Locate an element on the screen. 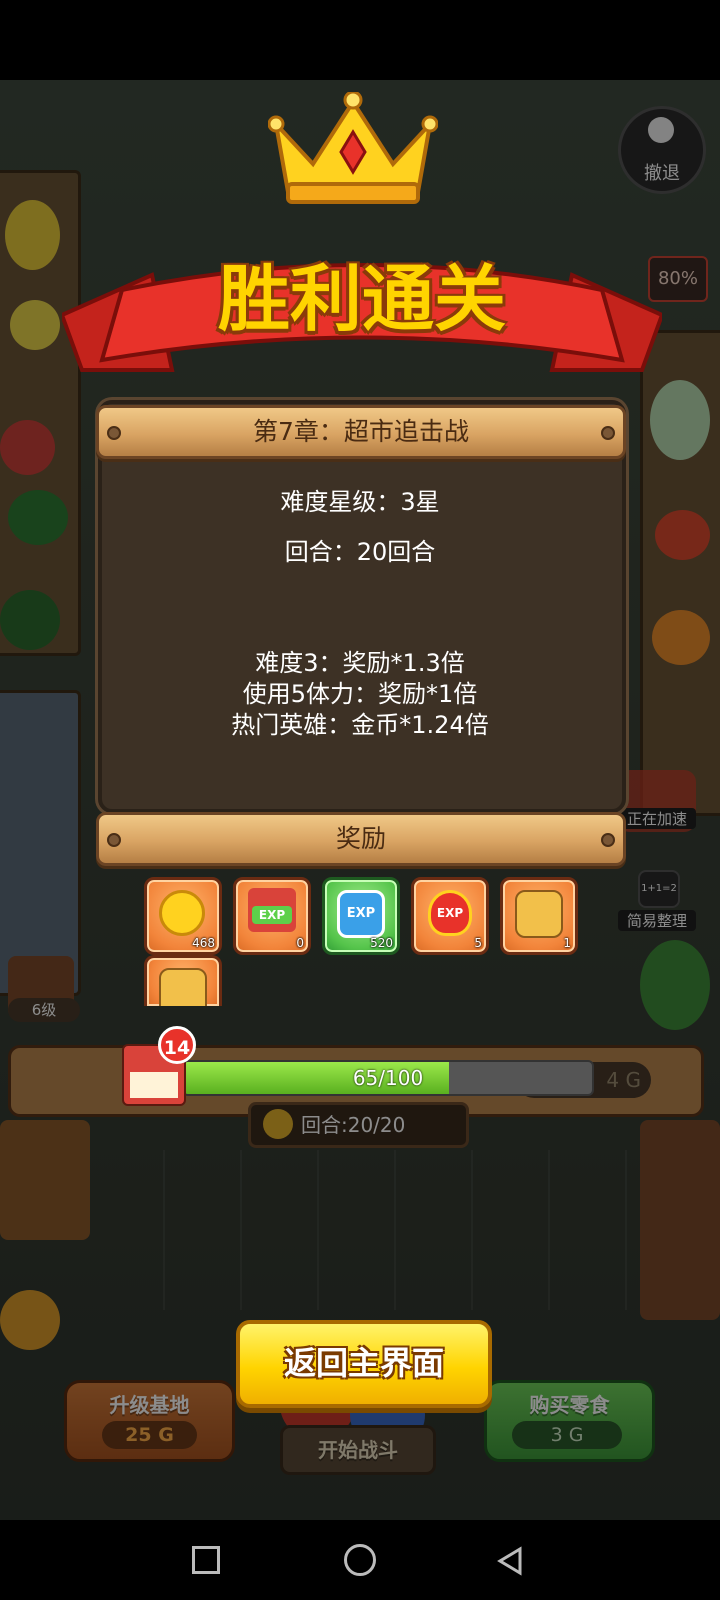  exp-badge-icon: EXP is located at coordinates (450, 913).